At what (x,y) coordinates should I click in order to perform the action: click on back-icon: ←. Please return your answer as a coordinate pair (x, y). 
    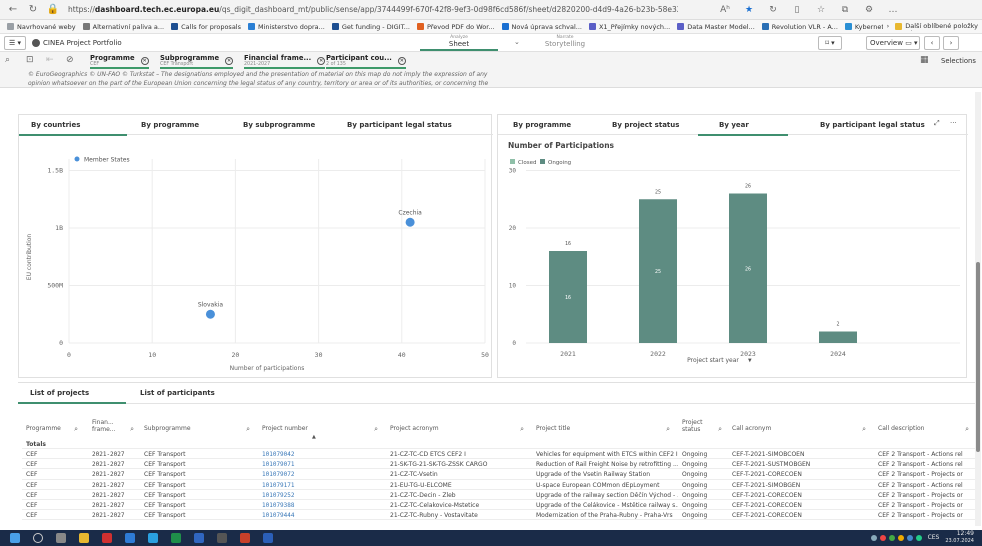
    Looking at the image, I should click on (13, 10).